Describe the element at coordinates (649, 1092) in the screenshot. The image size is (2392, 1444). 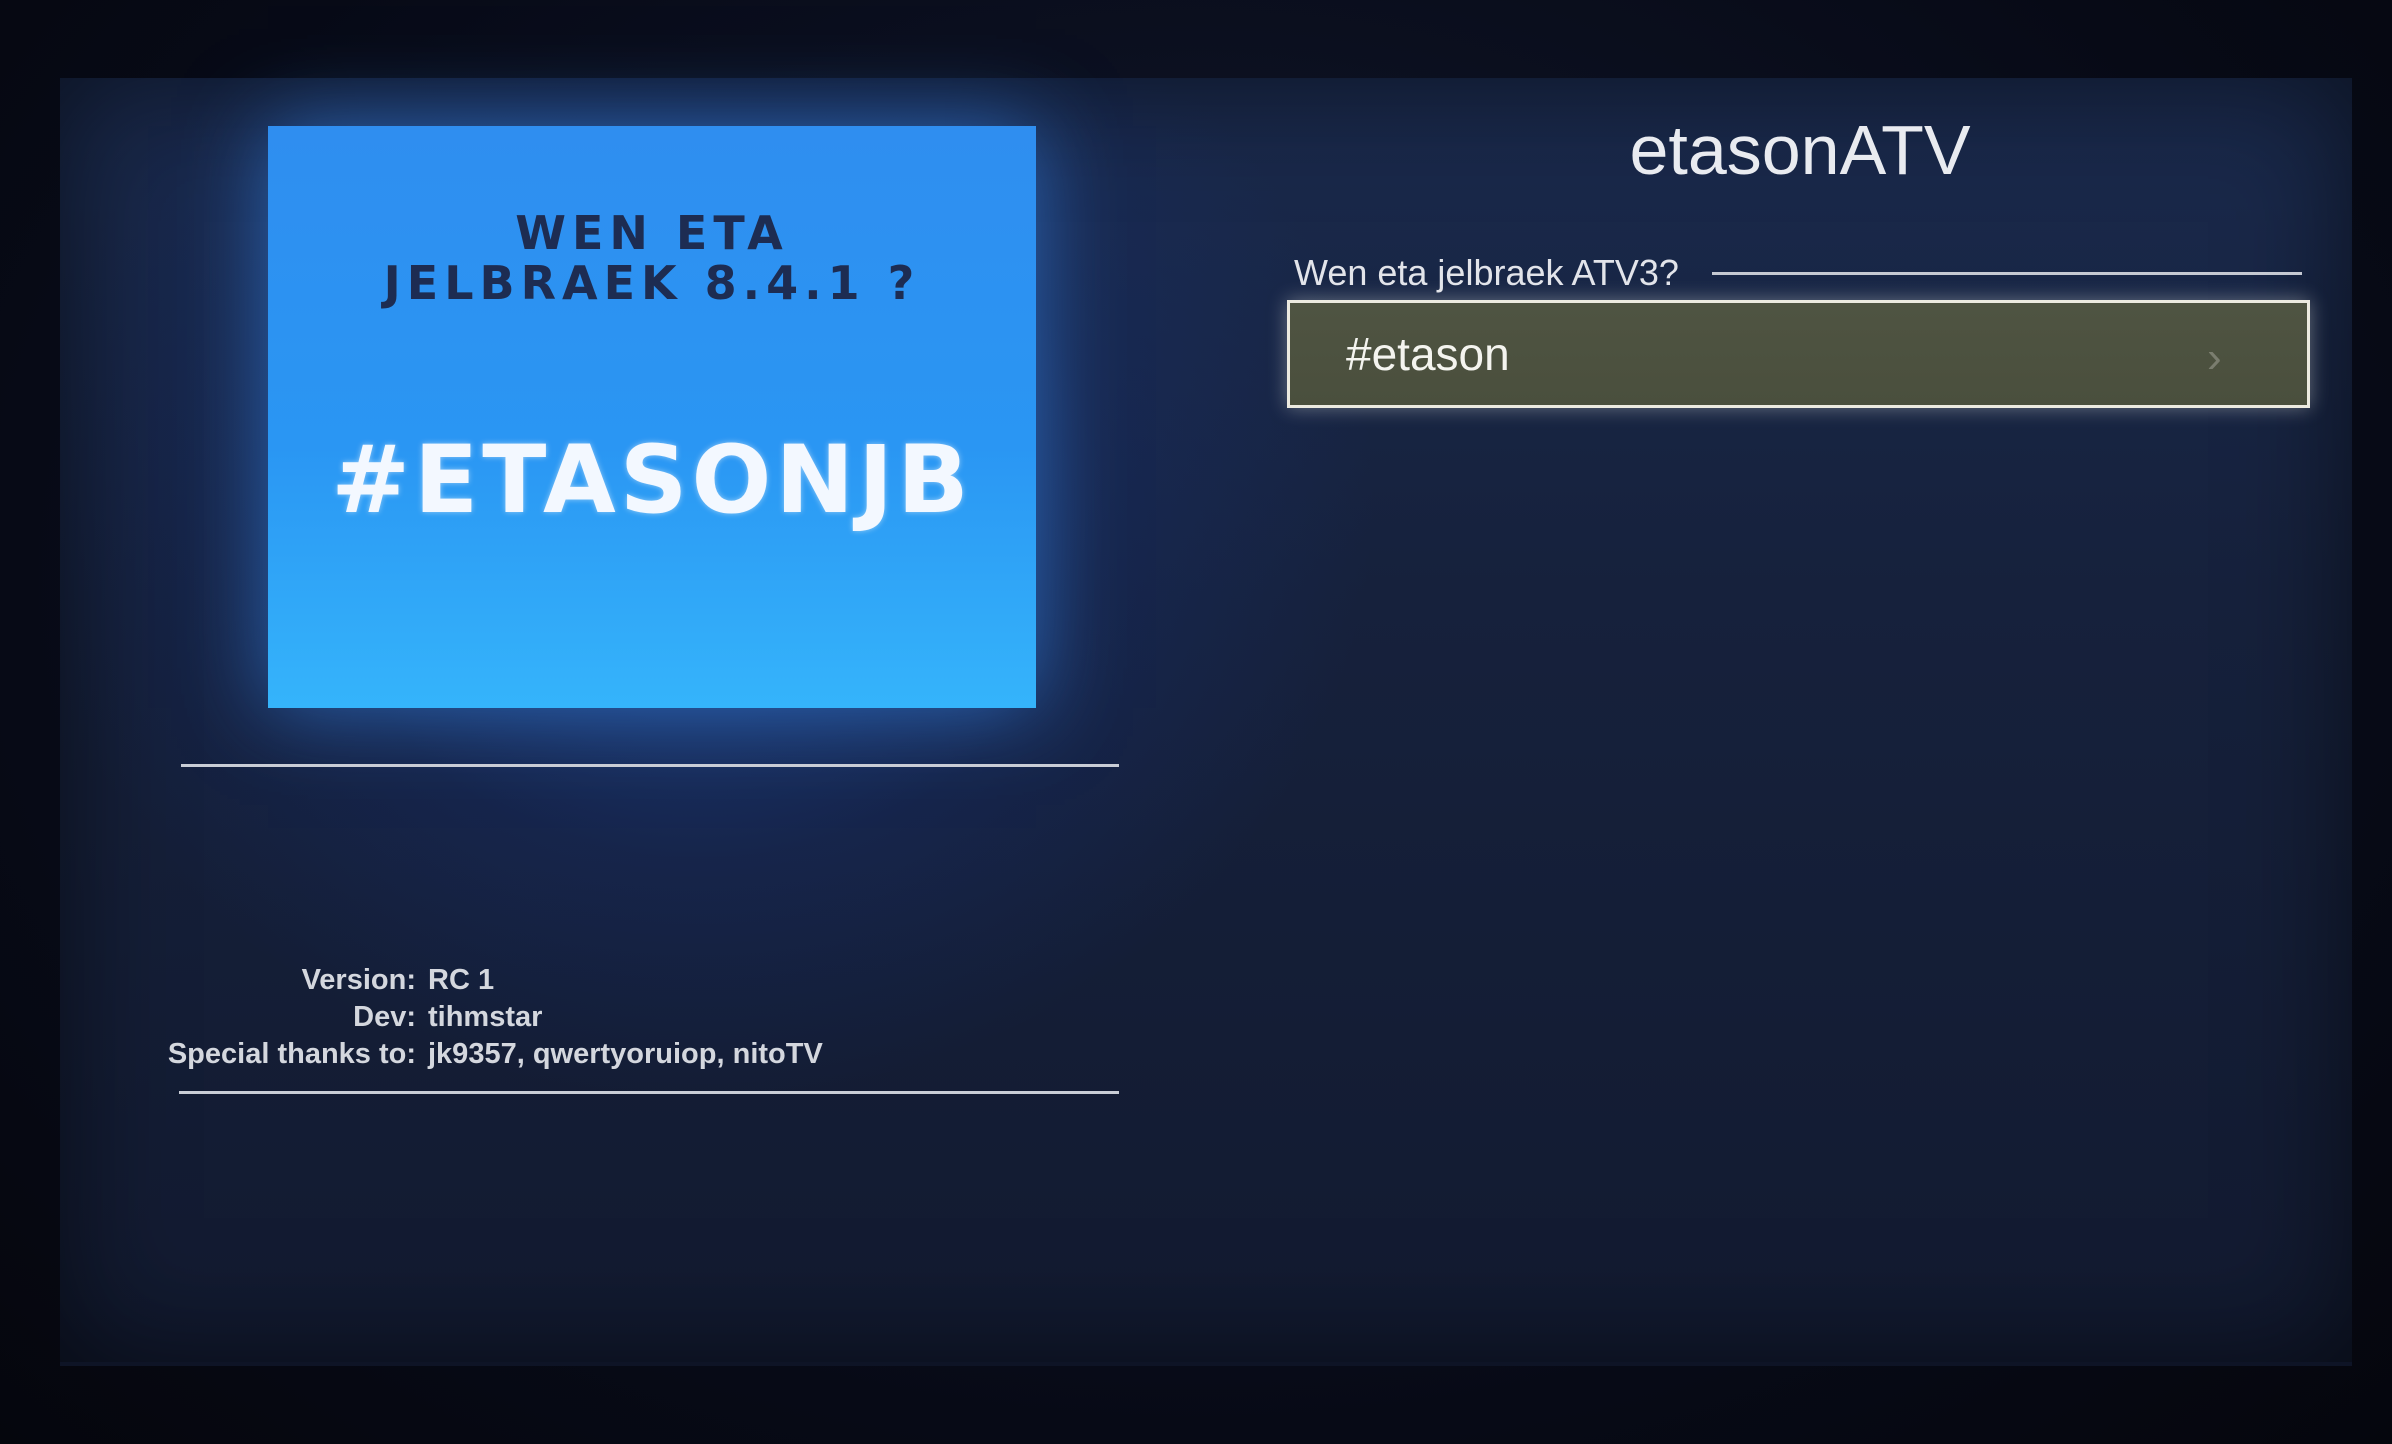
I see `info-divider` at that location.